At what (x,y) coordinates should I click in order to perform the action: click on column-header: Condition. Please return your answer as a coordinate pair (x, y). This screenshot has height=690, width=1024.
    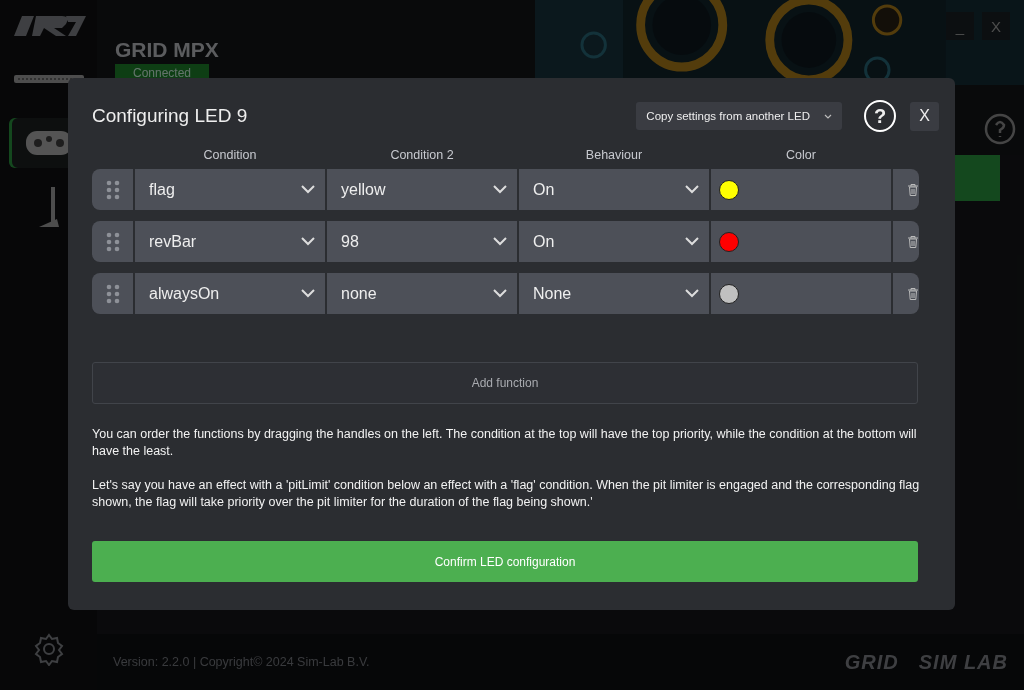
    Looking at the image, I should click on (230, 155).